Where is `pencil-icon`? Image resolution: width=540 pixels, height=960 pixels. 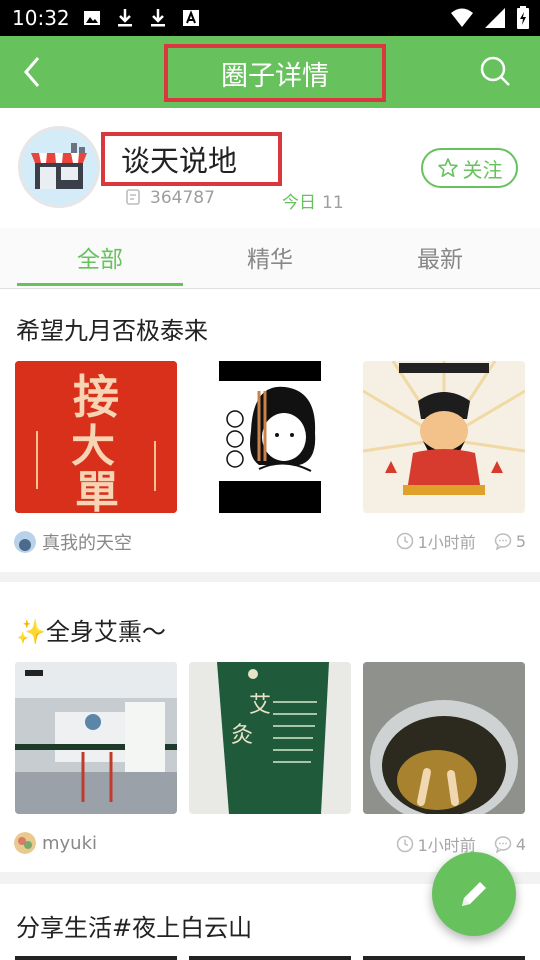
pencil-icon is located at coordinates (474, 894).